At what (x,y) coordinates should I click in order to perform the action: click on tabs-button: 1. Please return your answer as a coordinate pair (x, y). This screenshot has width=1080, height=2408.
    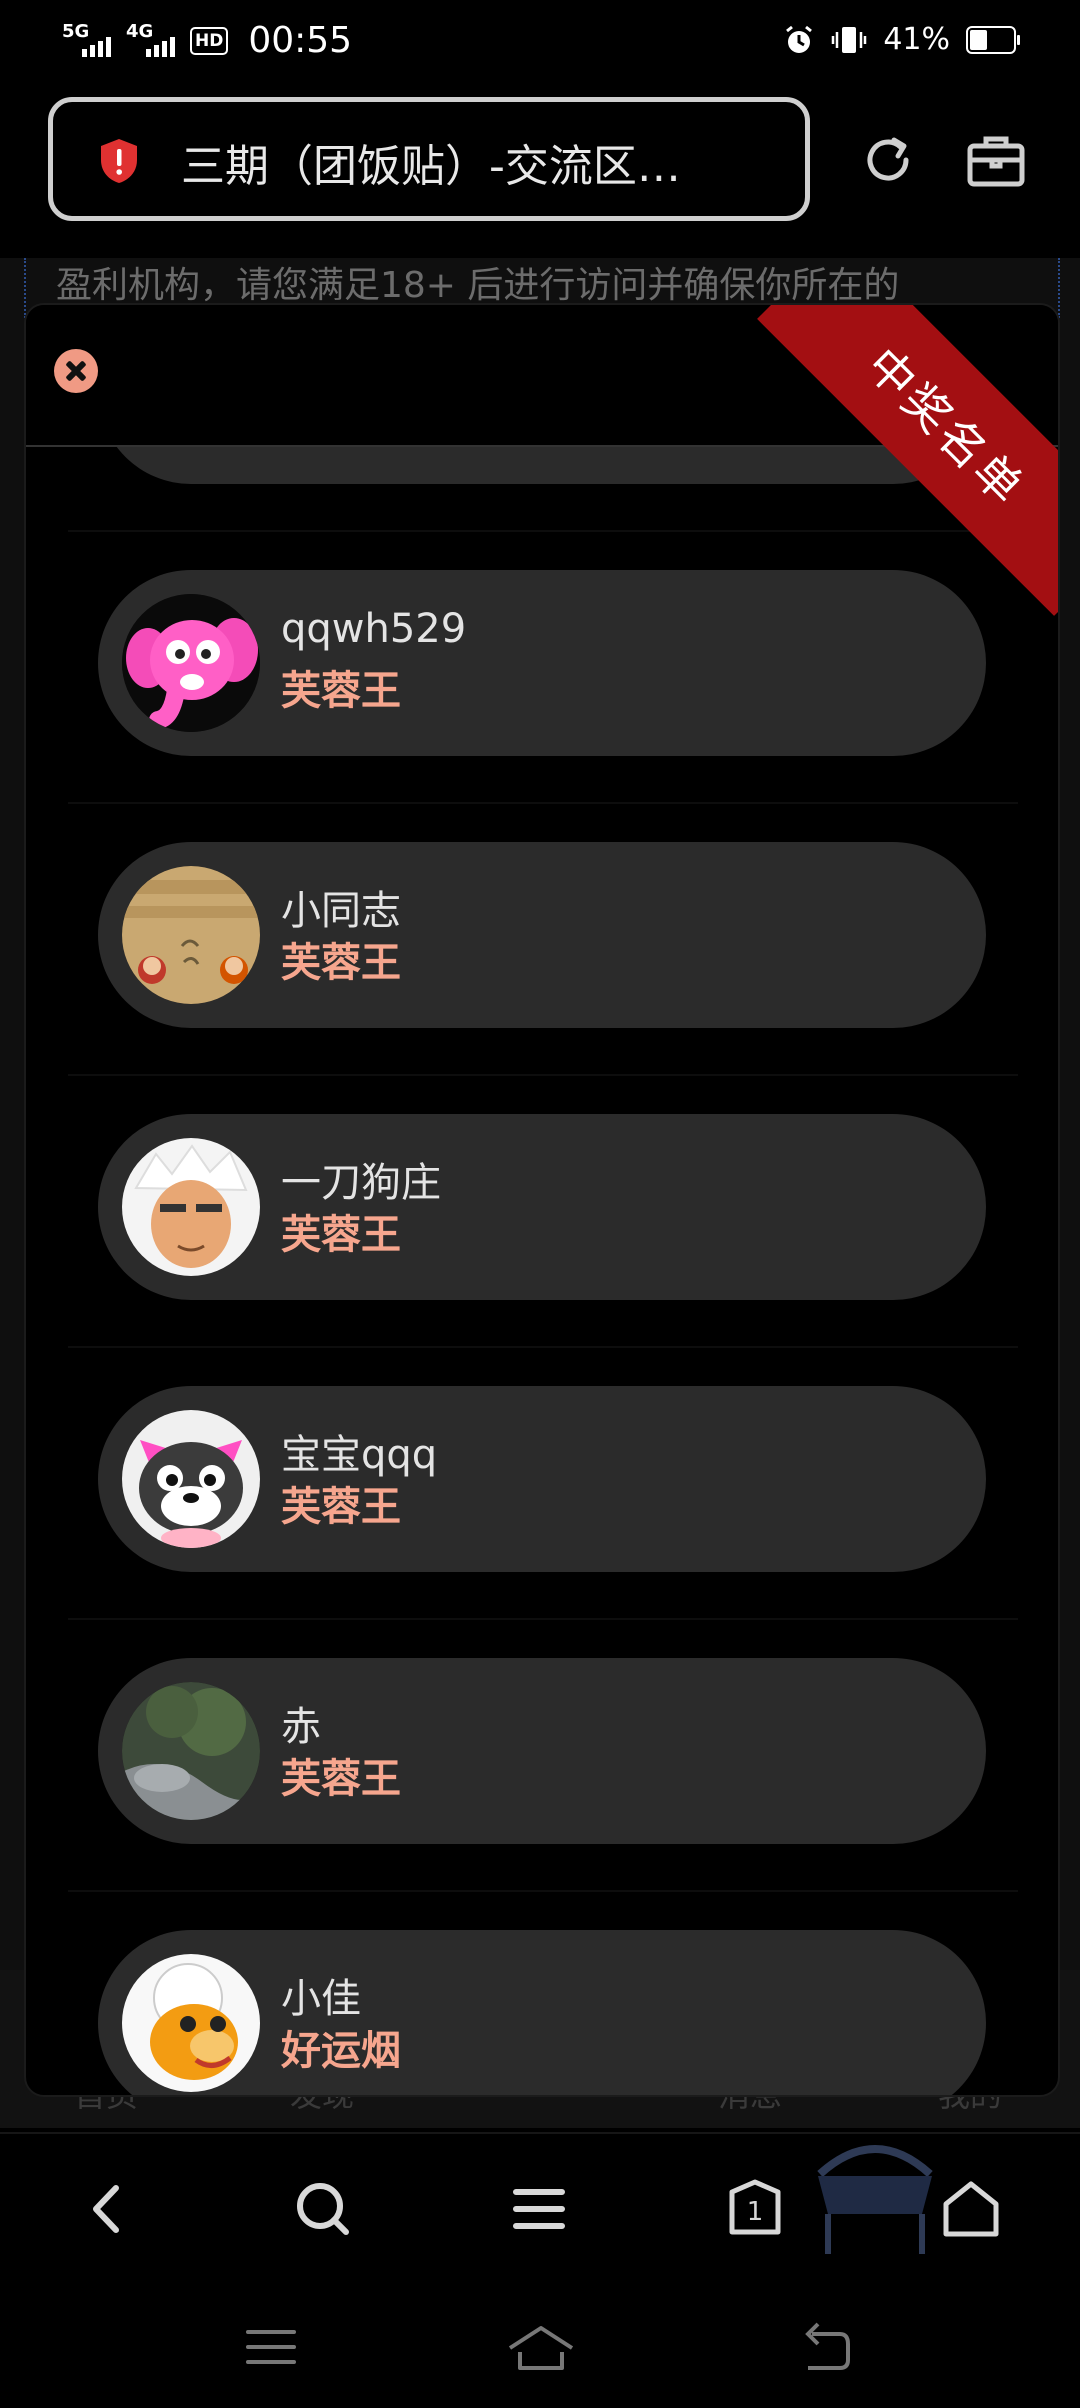
    Looking at the image, I should click on (755, 2209).